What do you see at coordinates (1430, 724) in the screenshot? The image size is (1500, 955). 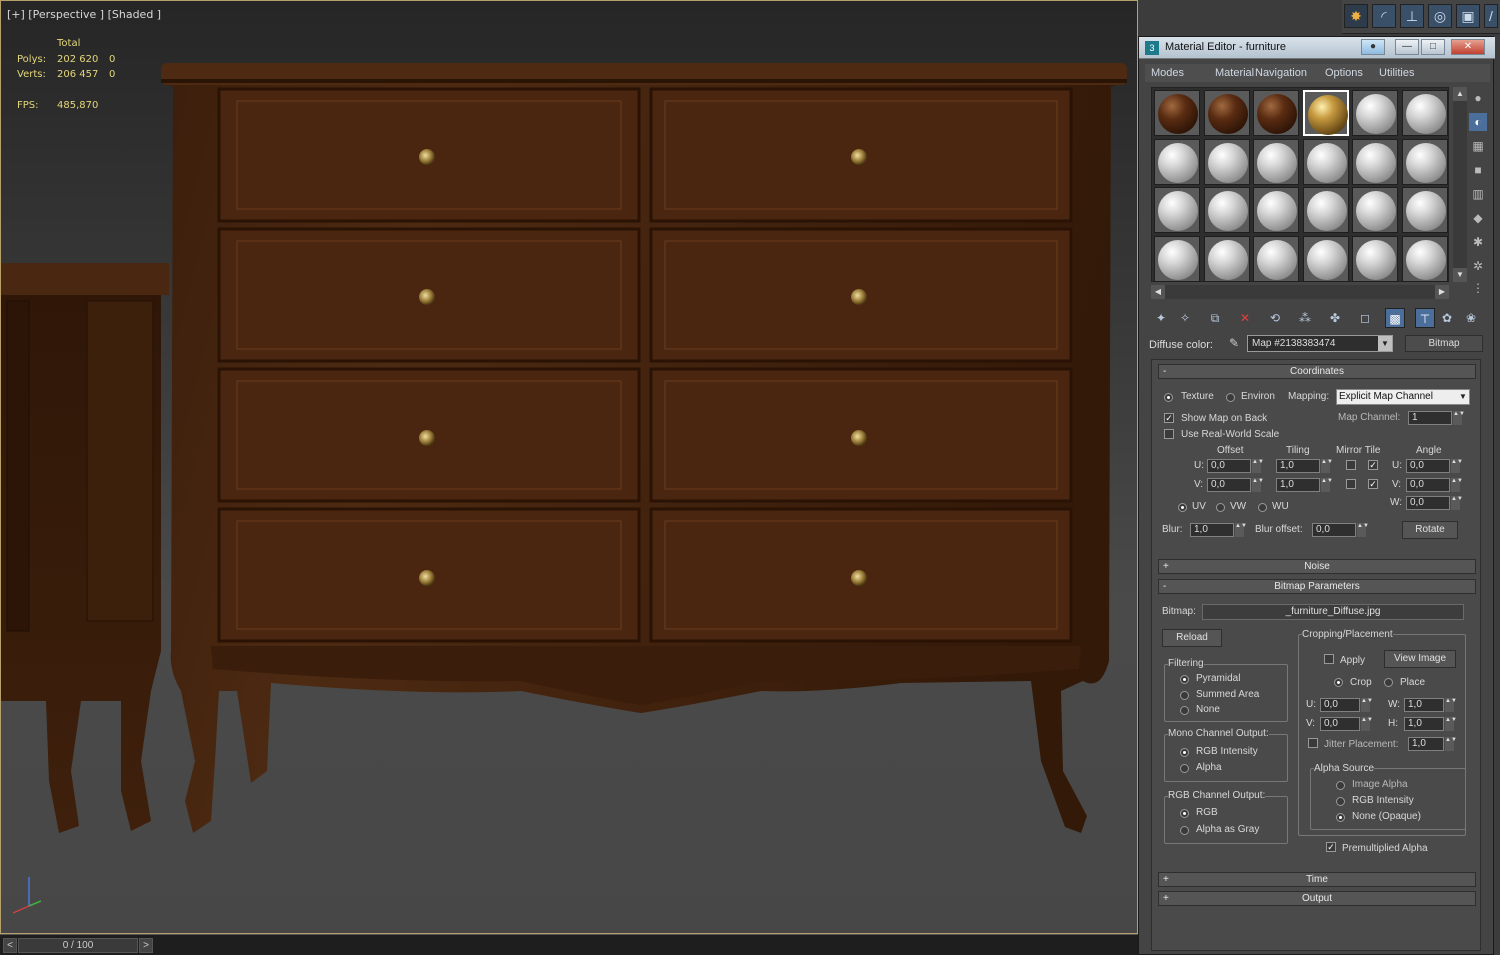 I see `crop-h-spinner: 1,0 ▲▼` at bounding box center [1430, 724].